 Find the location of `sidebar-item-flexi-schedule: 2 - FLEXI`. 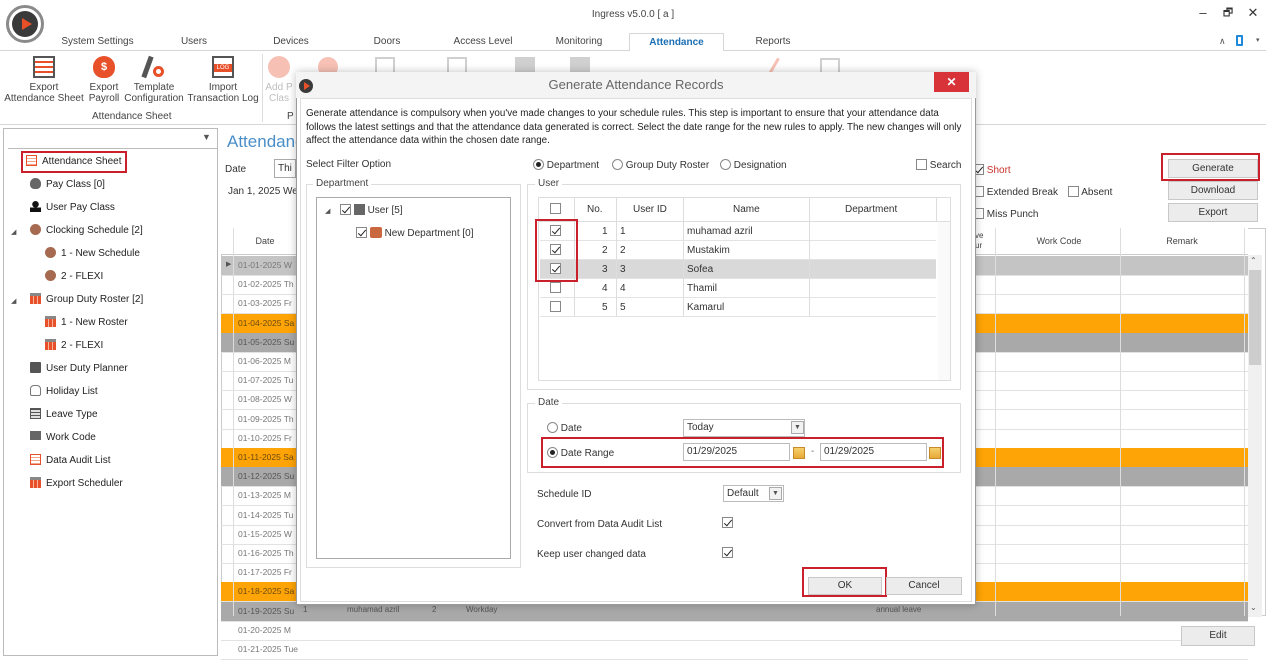

sidebar-item-flexi-schedule: 2 - FLEXI is located at coordinates (74, 277).